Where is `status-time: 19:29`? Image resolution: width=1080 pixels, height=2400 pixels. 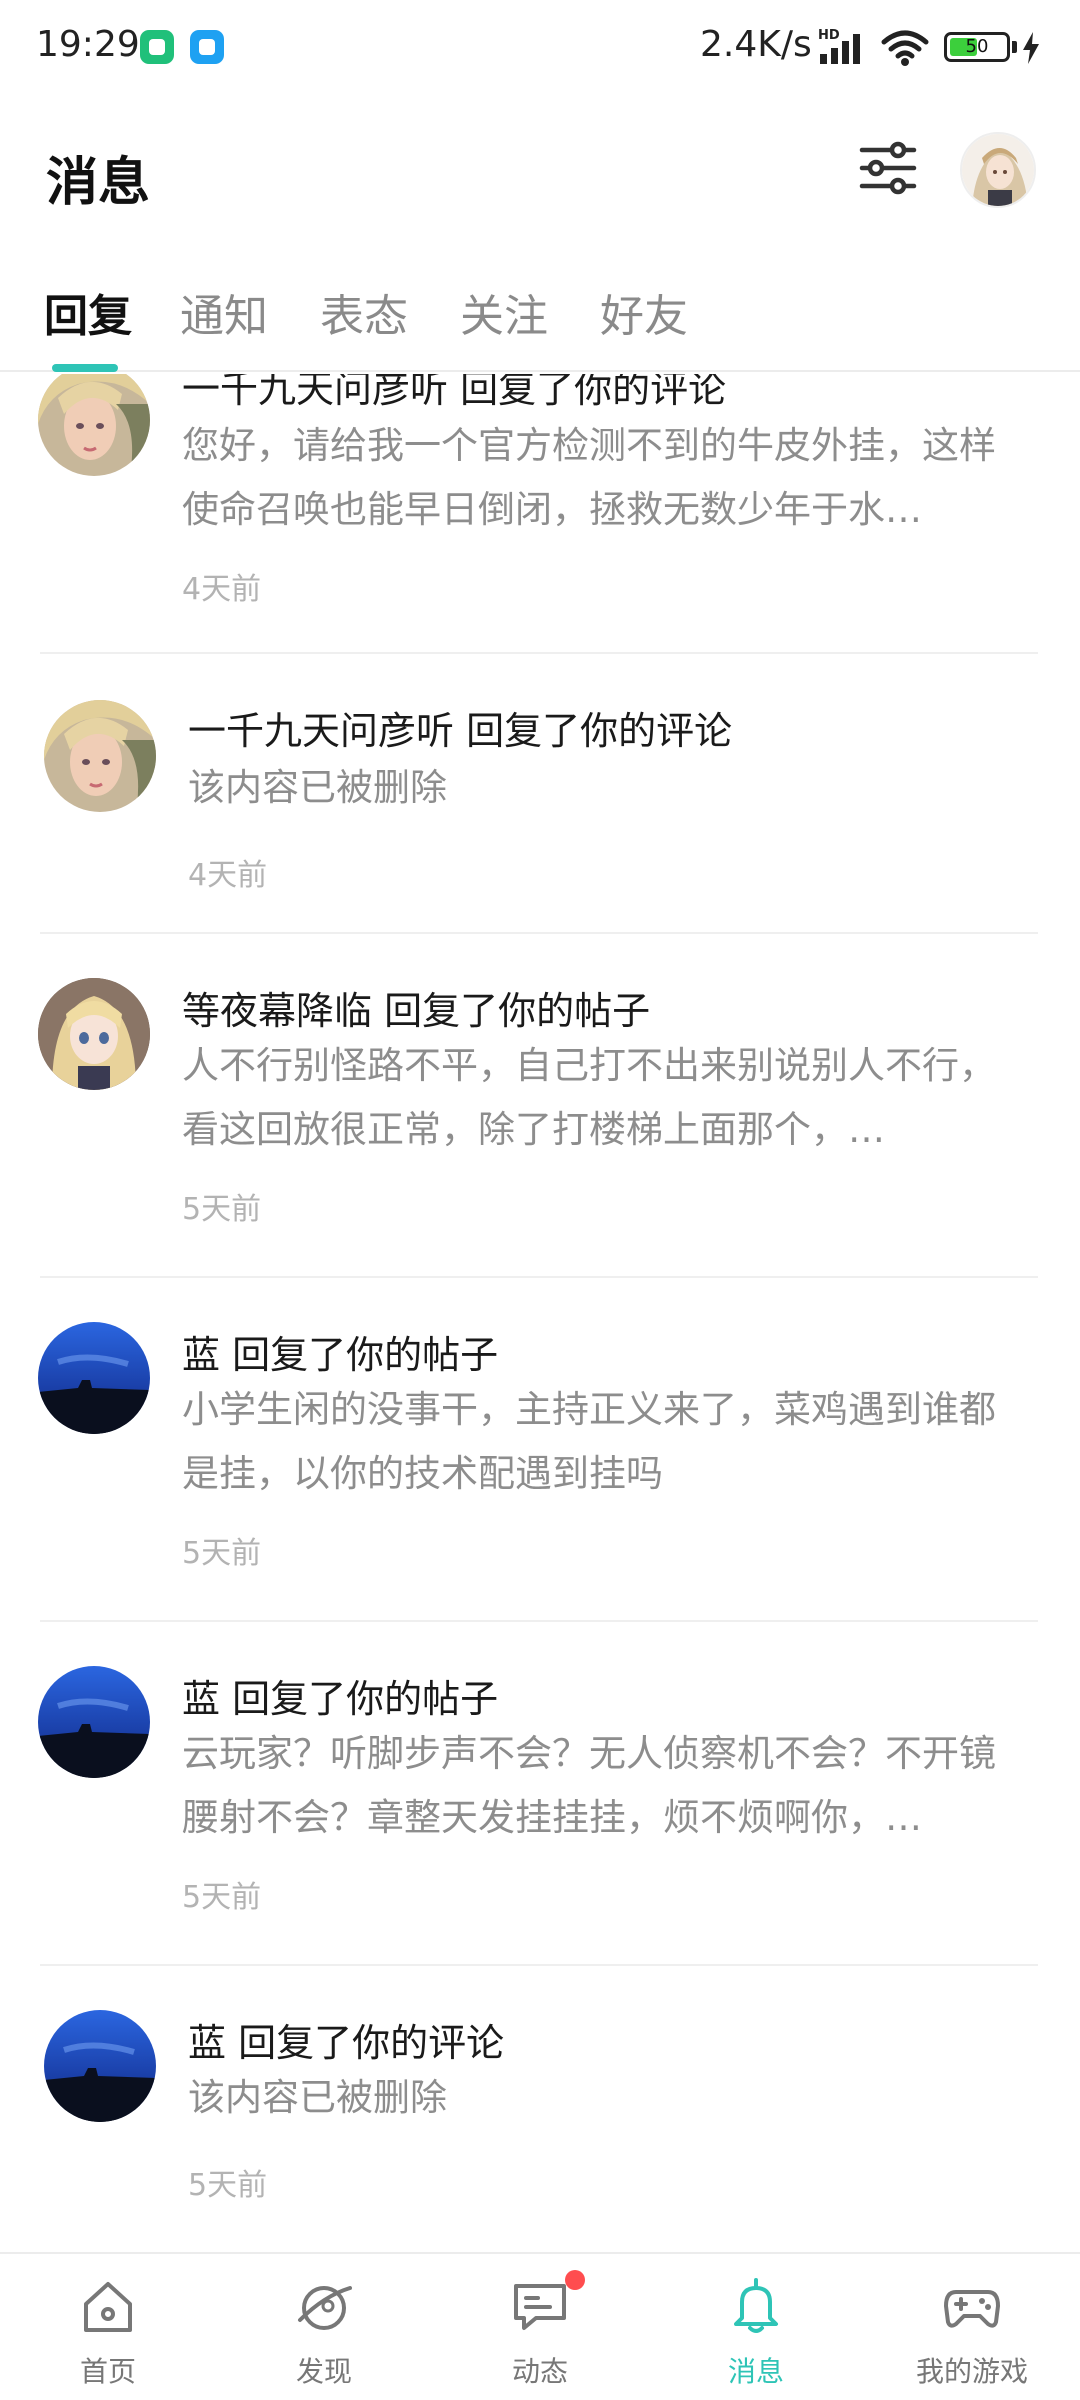
status-time: 19:29 is located at coordinates (88, 44).